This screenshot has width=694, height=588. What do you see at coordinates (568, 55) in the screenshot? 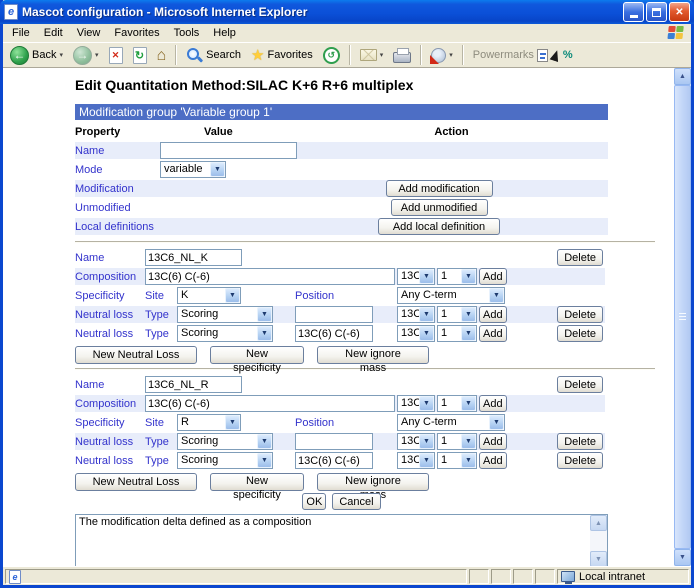
I see `powermarks-percent-icon: %` at bounding box center [568, 55].